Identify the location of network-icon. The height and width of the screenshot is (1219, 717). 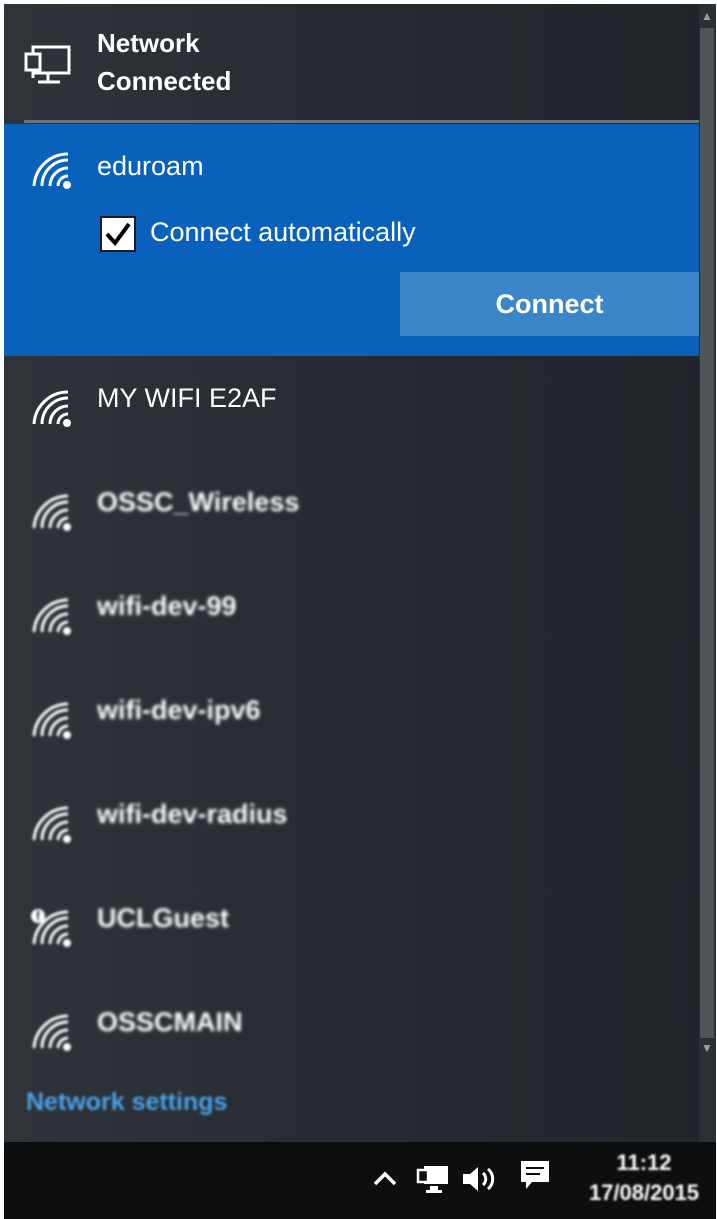
(433, 1179).